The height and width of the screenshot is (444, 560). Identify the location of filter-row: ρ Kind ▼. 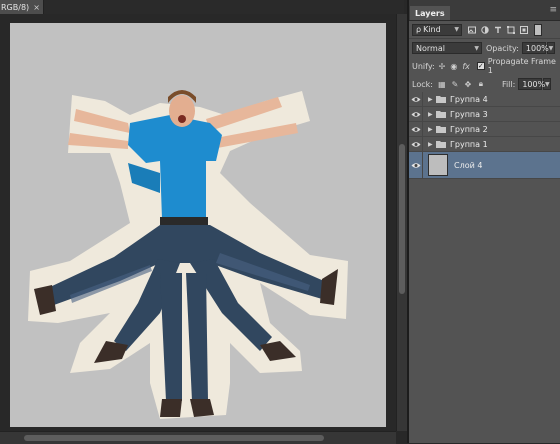
(484, 30).